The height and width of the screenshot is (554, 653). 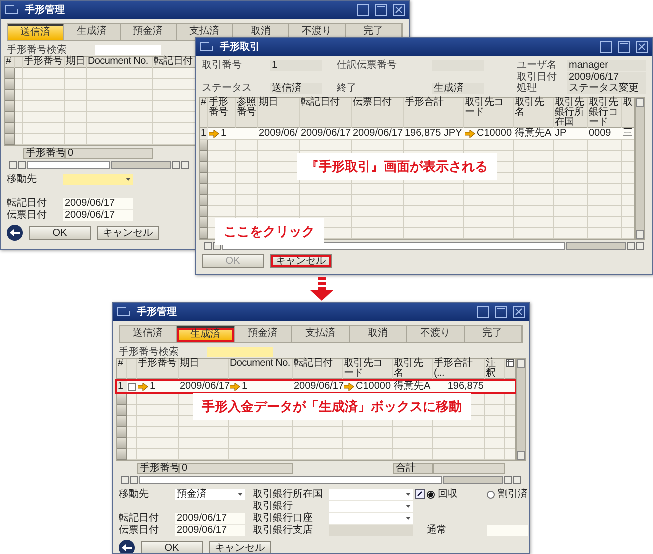 What do you see at coordinates (507, 530) in the screenshot?
I see `input-field` at bounding box center [507, 530].